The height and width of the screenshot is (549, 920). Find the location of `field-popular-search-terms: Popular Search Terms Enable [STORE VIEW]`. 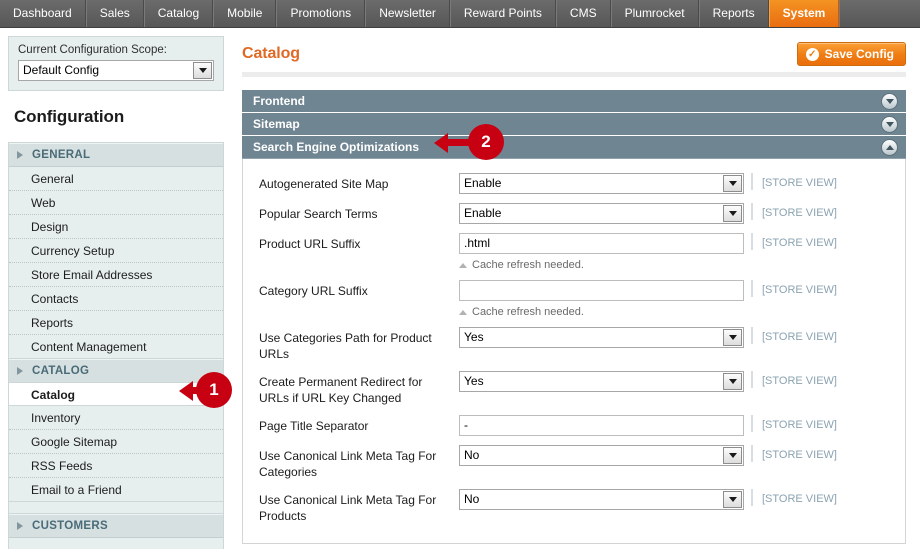

field-popular-search-terms: Popular Search Terms Enable [STORE VIEW] is located at coordinates (574, 213).